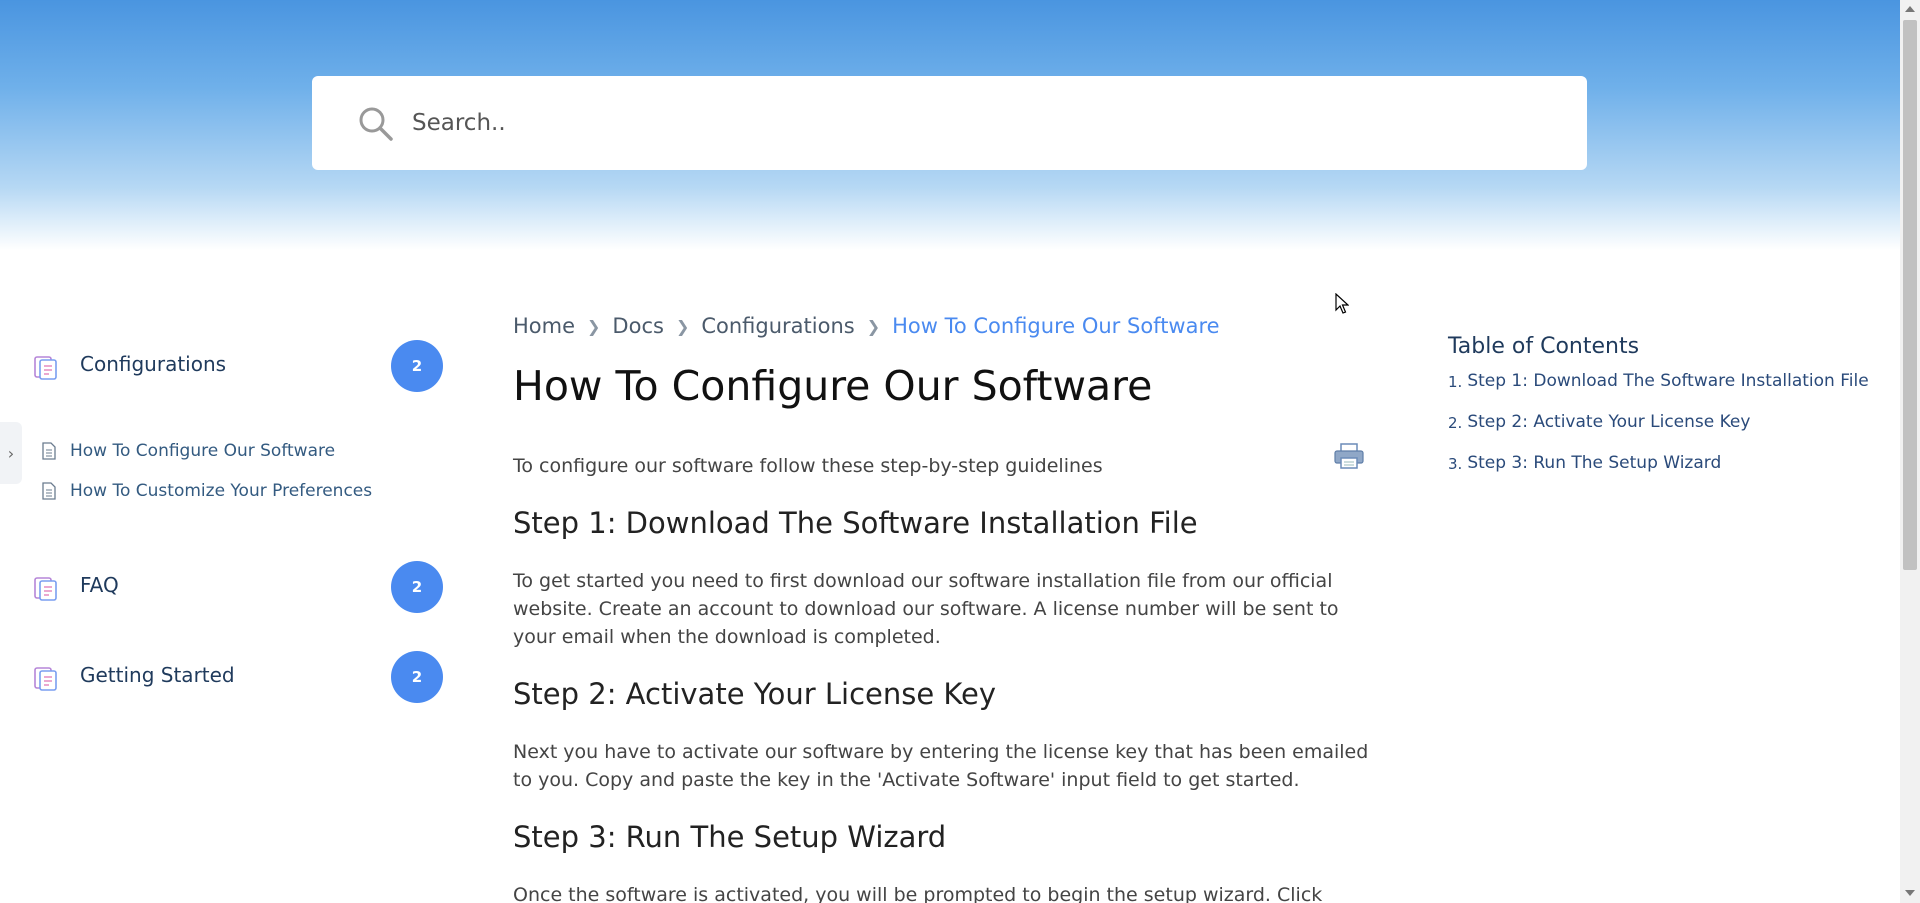 This screenshot has height=903, width=1920. Describe the element at coordinates (638, 326) in the screenshot. I see `breadcrumb-docs-link: Docs` at that location.